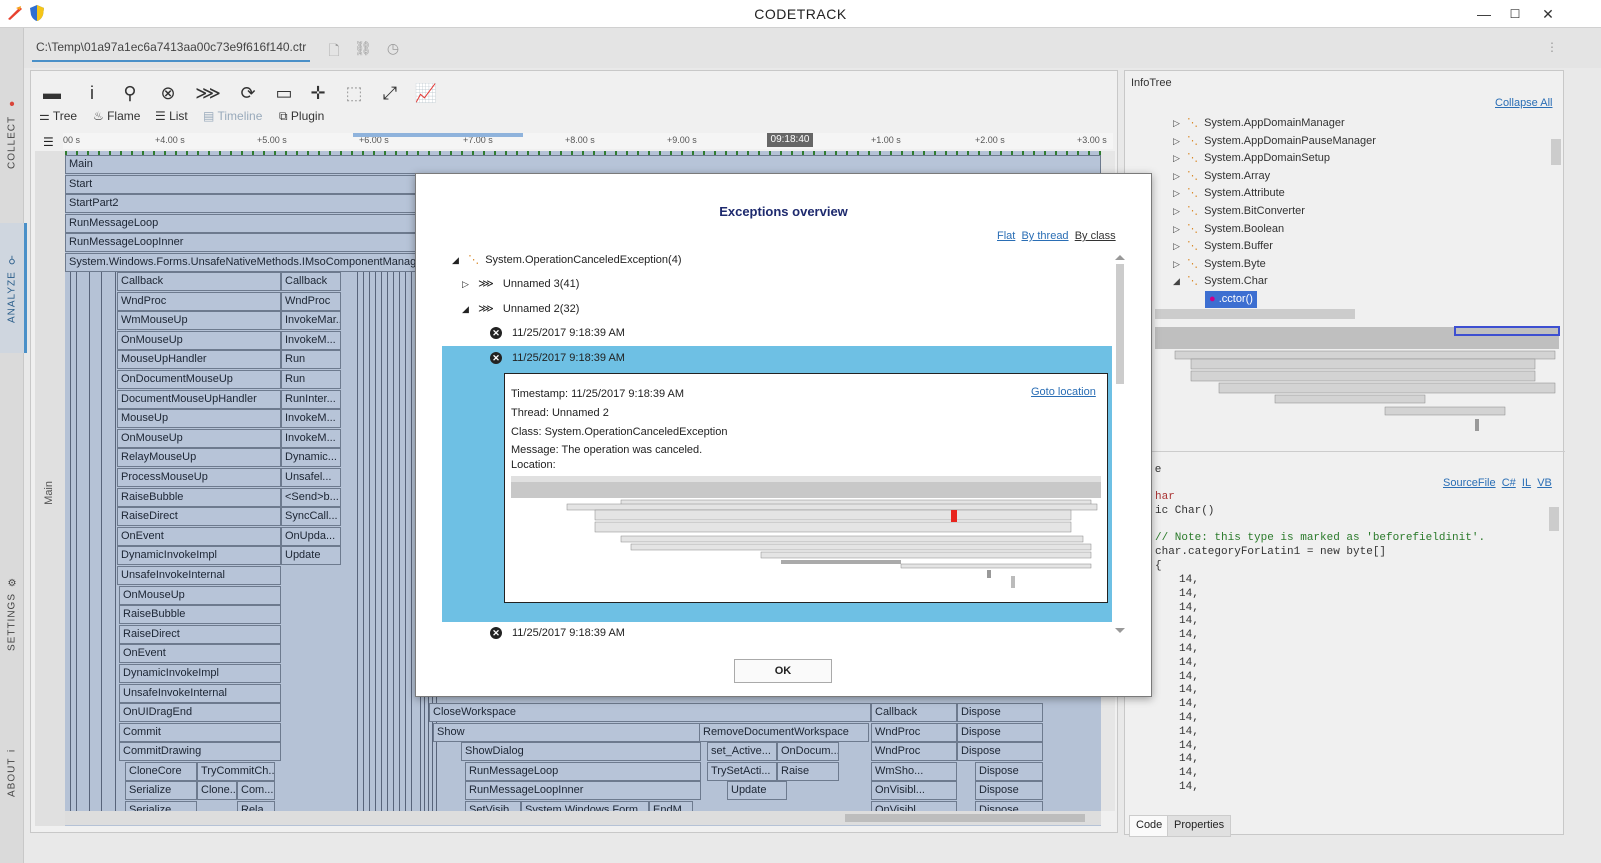 This screenshot has width=1601, height=863. Describe the element at coordinates (583, 771) in the screenshot. I see `flame-frame: RunMessageLoop` at that location.